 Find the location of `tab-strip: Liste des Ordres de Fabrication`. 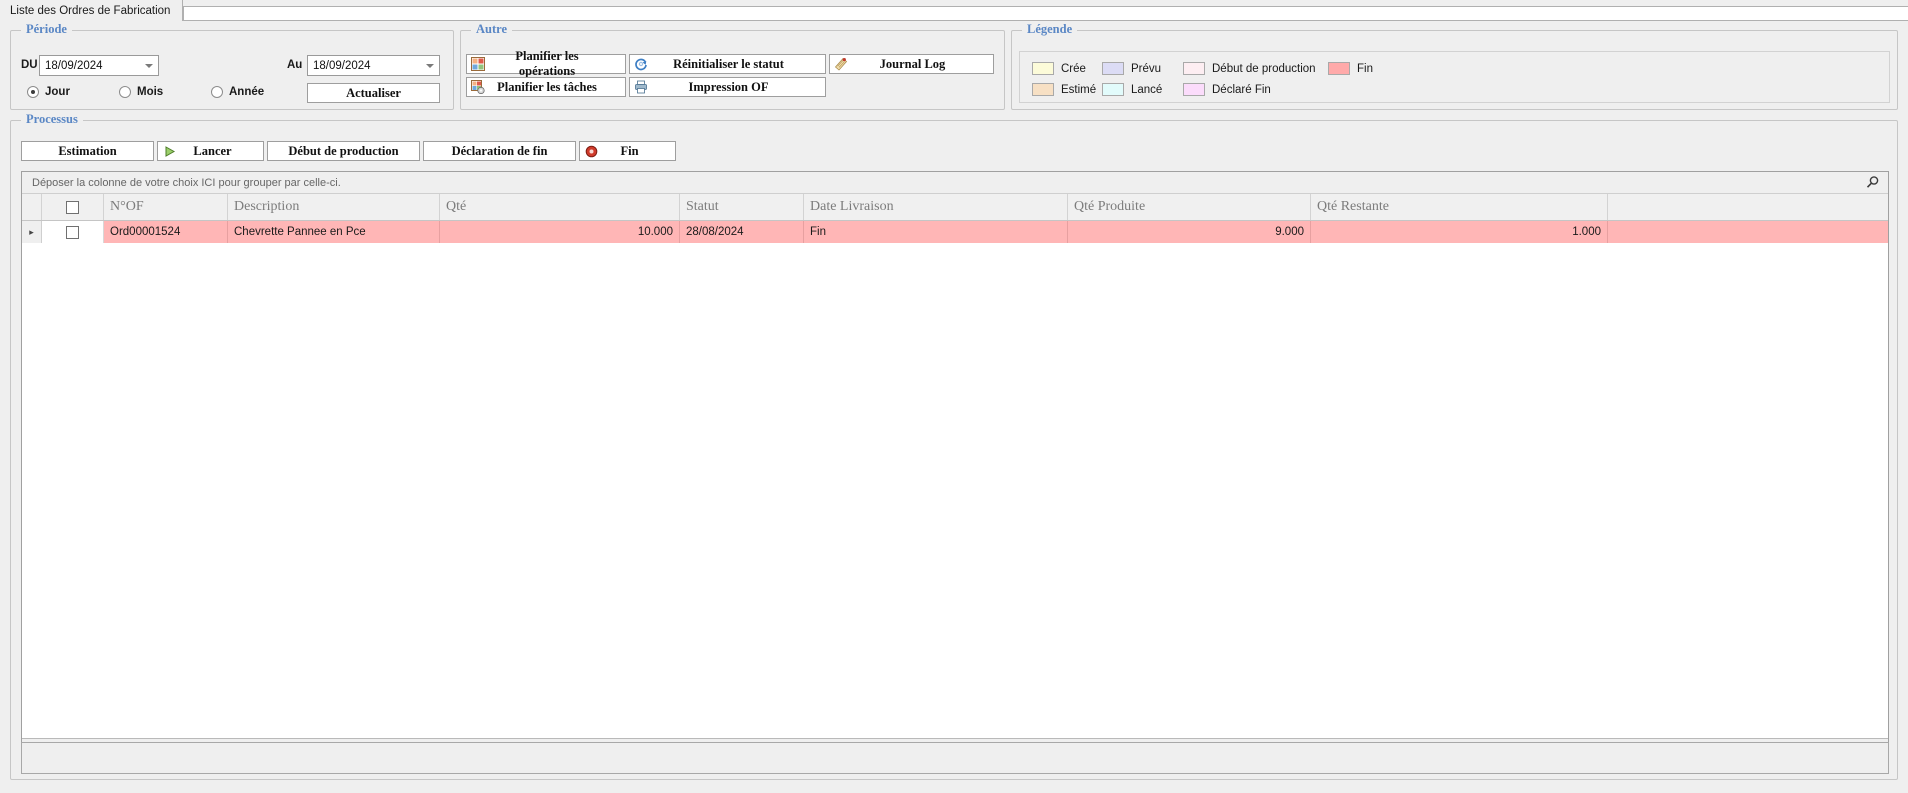

tab-strip: Liste des Ordres de Fabrication is located at coordinates (954, 10).